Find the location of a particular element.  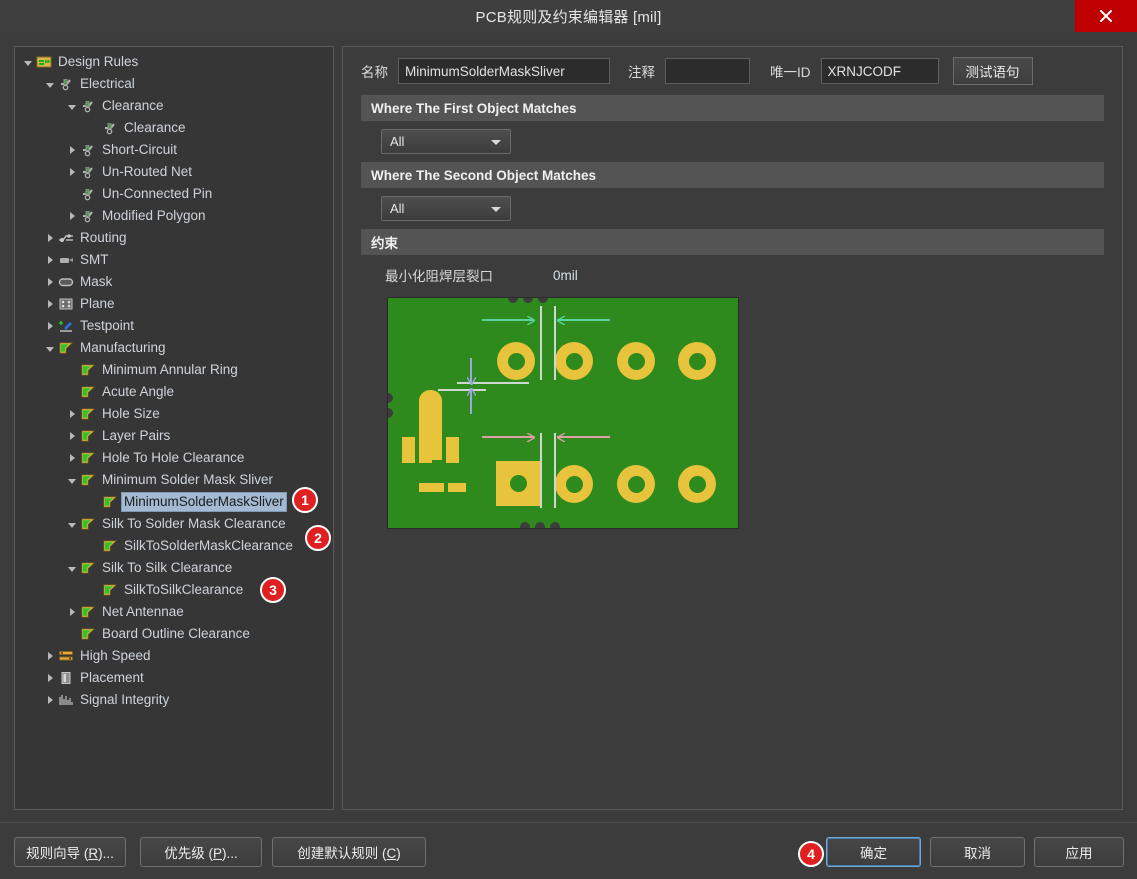

annotation-badge-3: 3 is located at coordinates (273, 590).